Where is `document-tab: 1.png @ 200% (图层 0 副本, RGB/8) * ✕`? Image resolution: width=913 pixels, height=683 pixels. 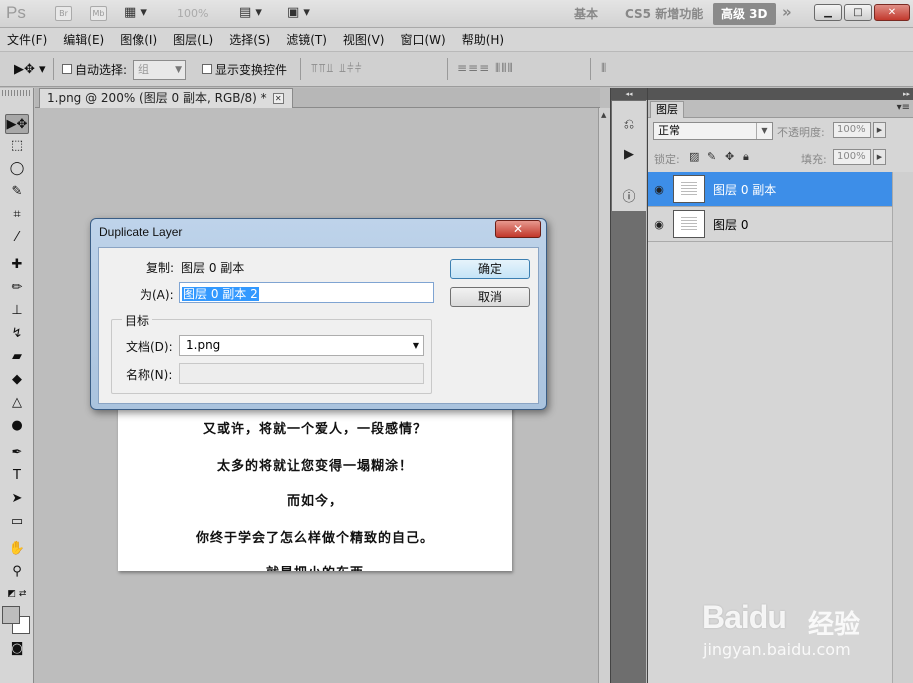
document-tab: 1.png @ 200% (图层 0 副本, RGB/8) * ✕ is located at coordinates (166, 98).